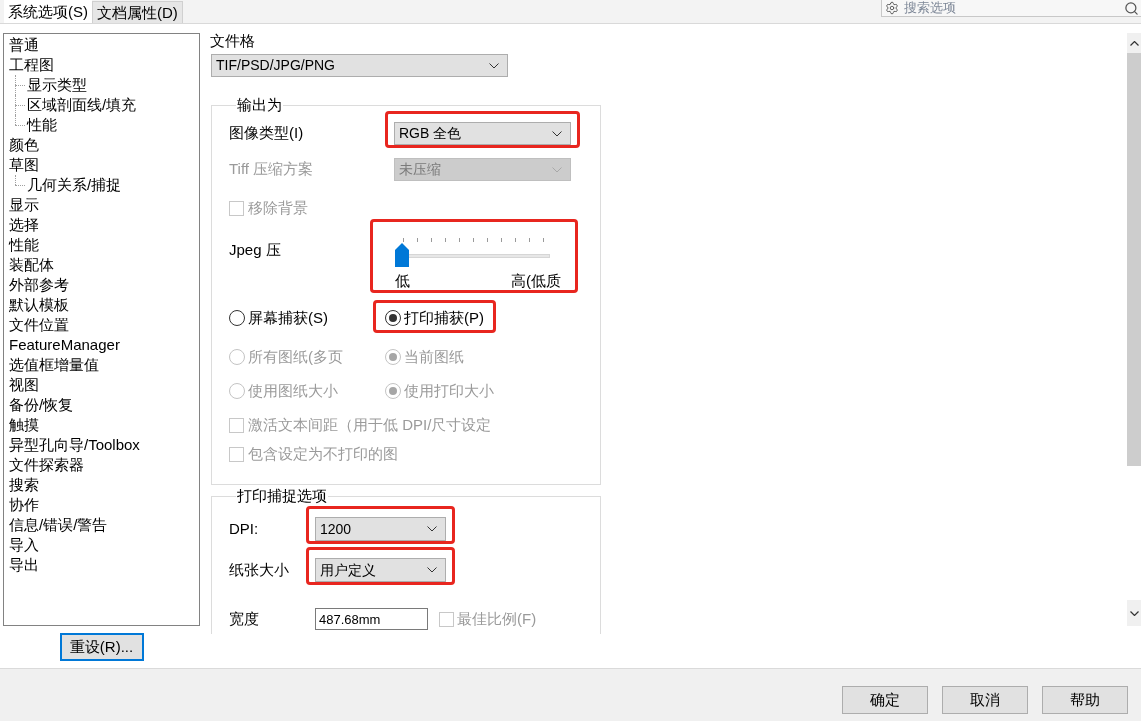 Image resolution: width=1141 pixels, height=721 pixels. I want to click on dialog-button: 帮助, so click(1085, 700).